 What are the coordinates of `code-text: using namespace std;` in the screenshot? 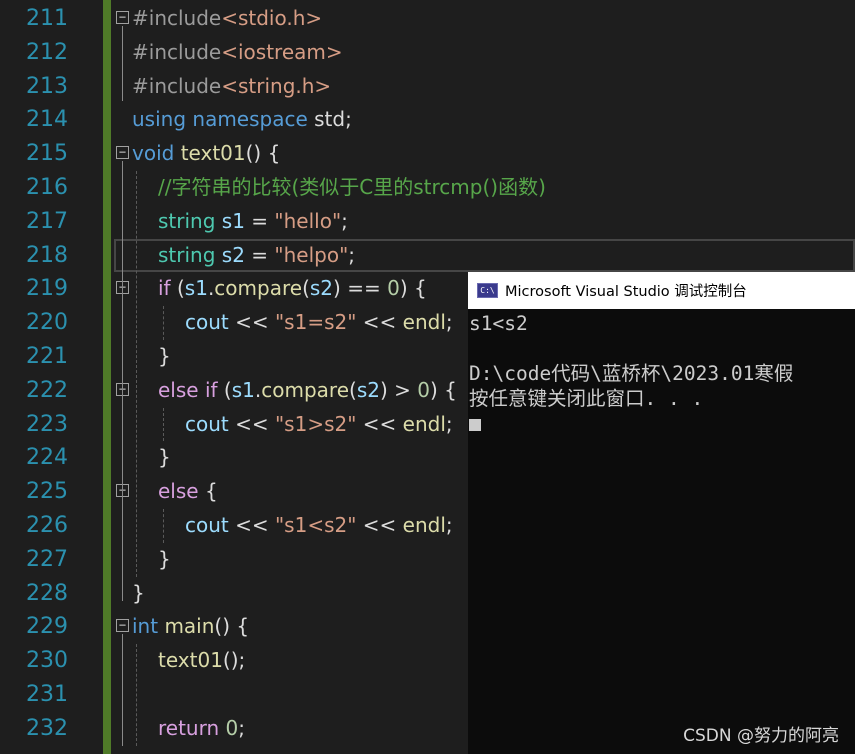 It's located at (242, 120).